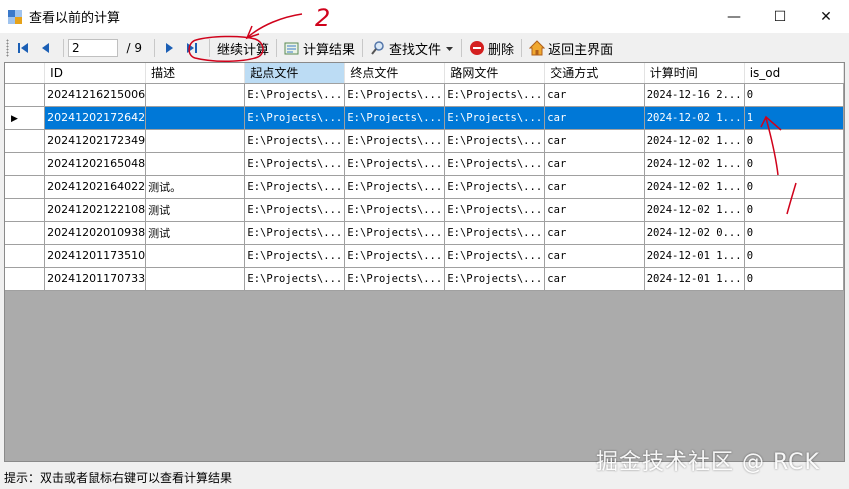  I want to click on id-cell: 20241216215006, so click(95, 95).